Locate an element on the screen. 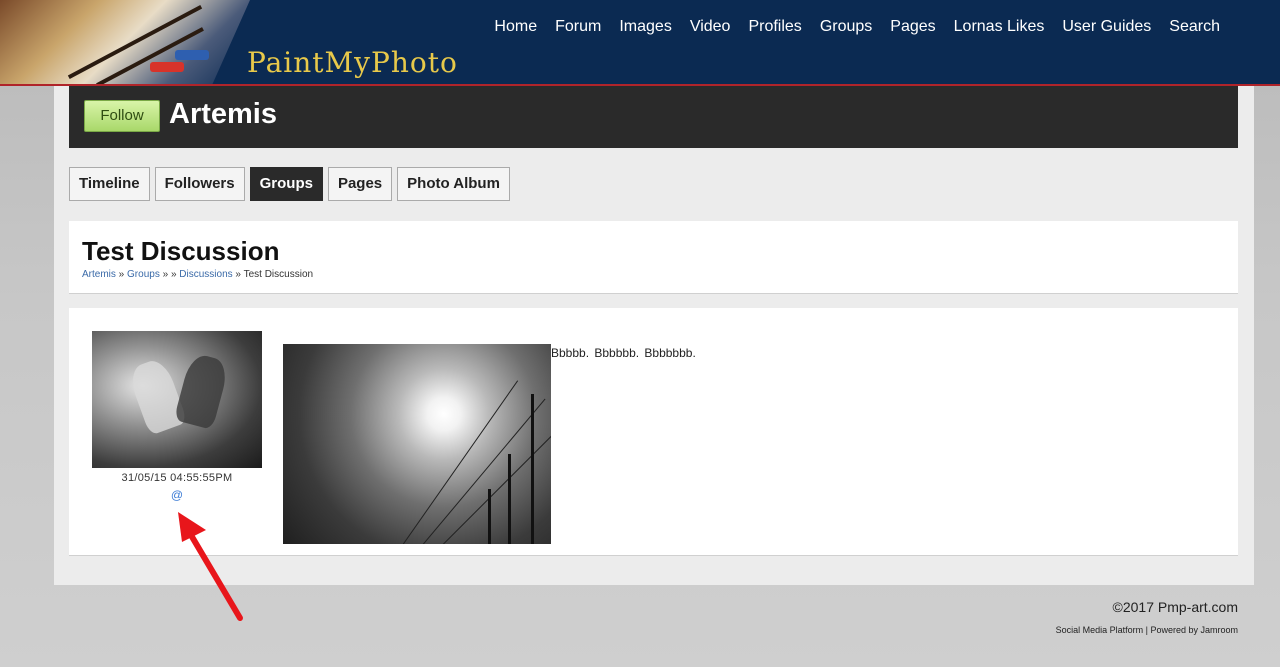 The height and width of the screenshot is (667, 1280). post-timestamp: 31/05/15 04:55:55PM is located at coordinates (177, 478).